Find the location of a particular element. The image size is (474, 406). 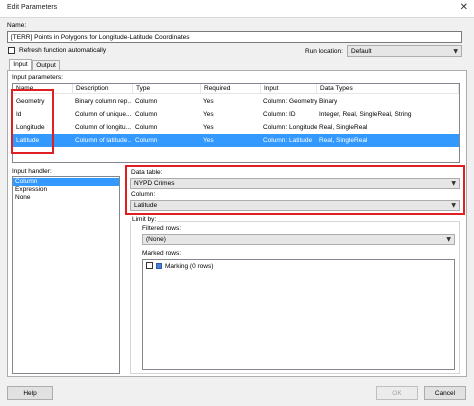

filtered-rows-label: Filtered rows: is located at coordinates (162, 228).